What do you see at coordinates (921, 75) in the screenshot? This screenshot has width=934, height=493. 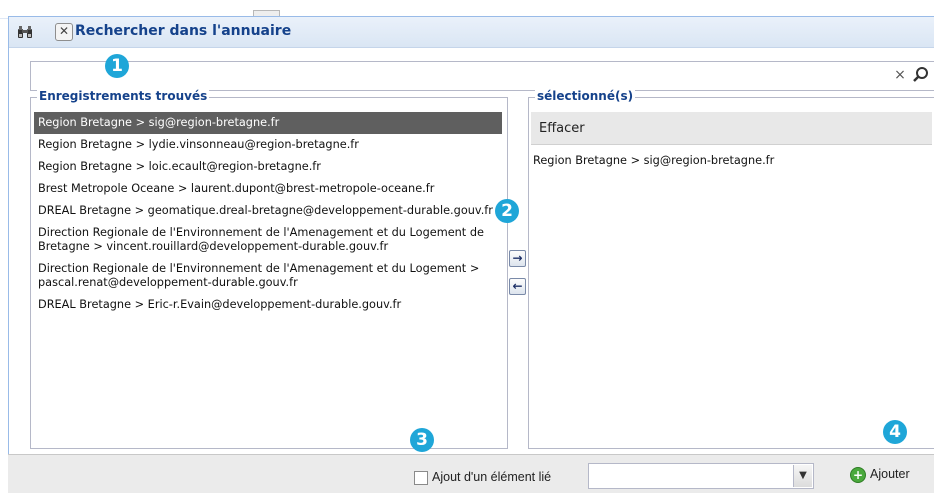 I see `magnifier-icon` at bounding box center [921, 75].